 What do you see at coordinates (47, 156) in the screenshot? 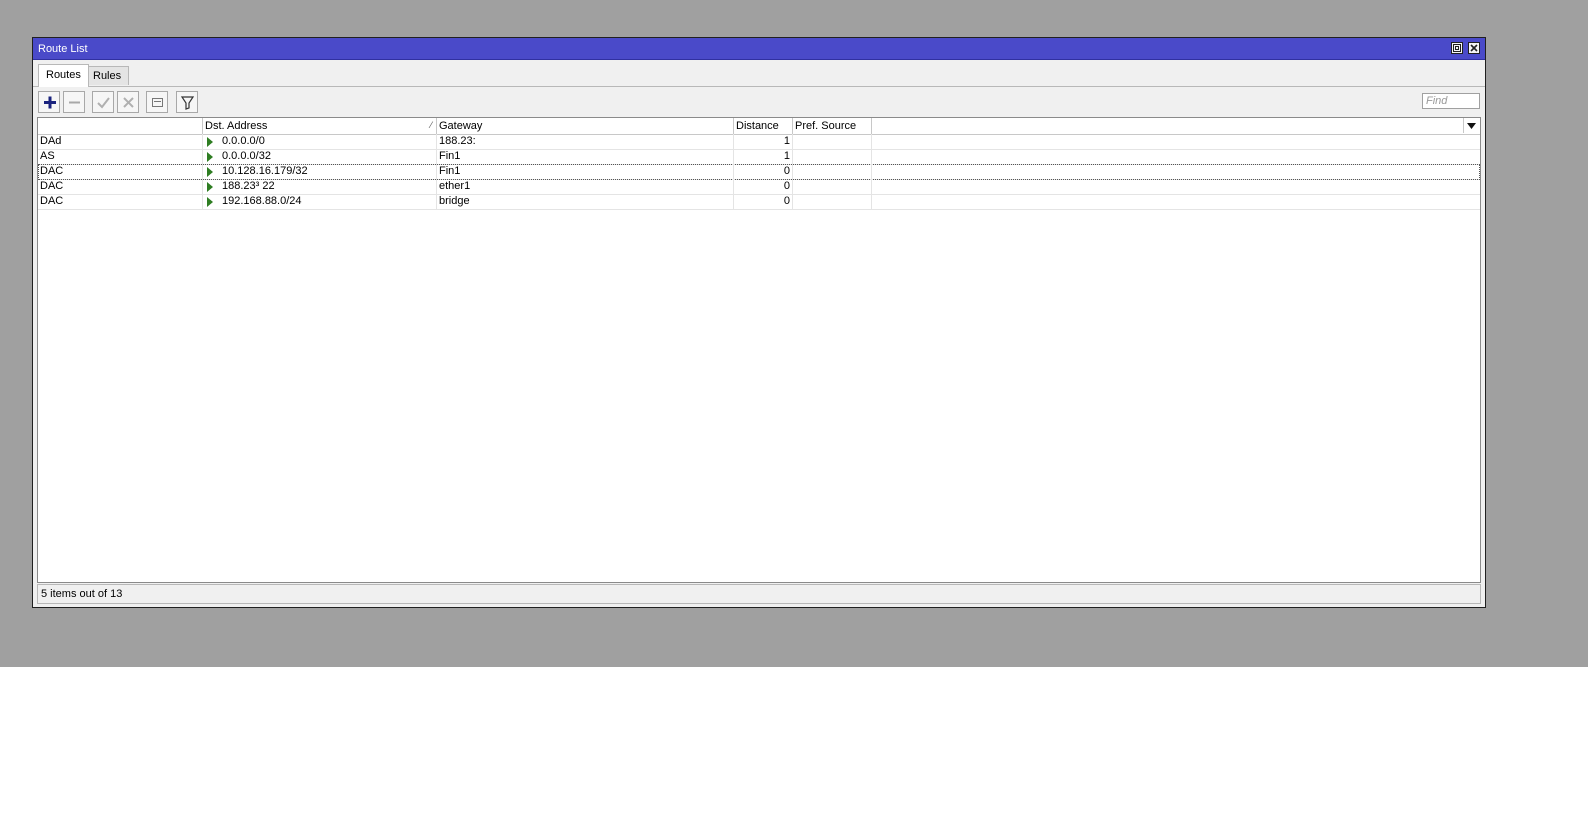
I see `cell-flags-text: AS` at bounding box center [47, 156].